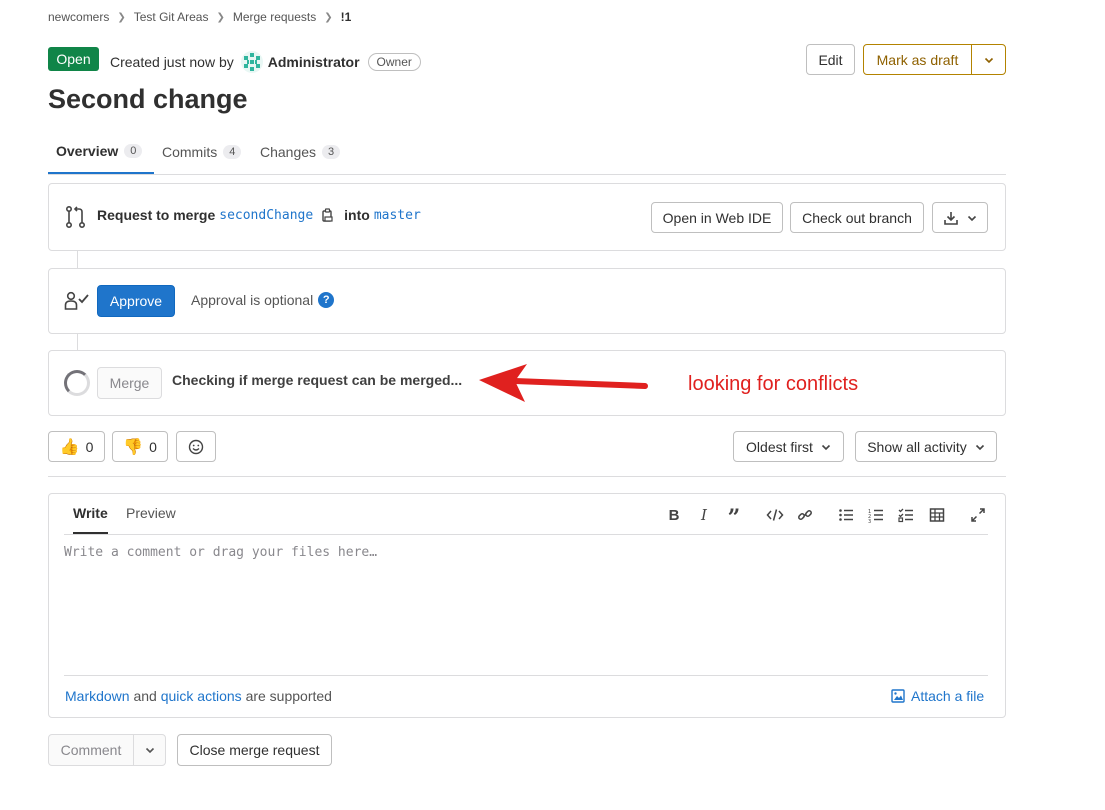 The image size is (1105, 810). I want to click on image-icon, so click(898, 696).